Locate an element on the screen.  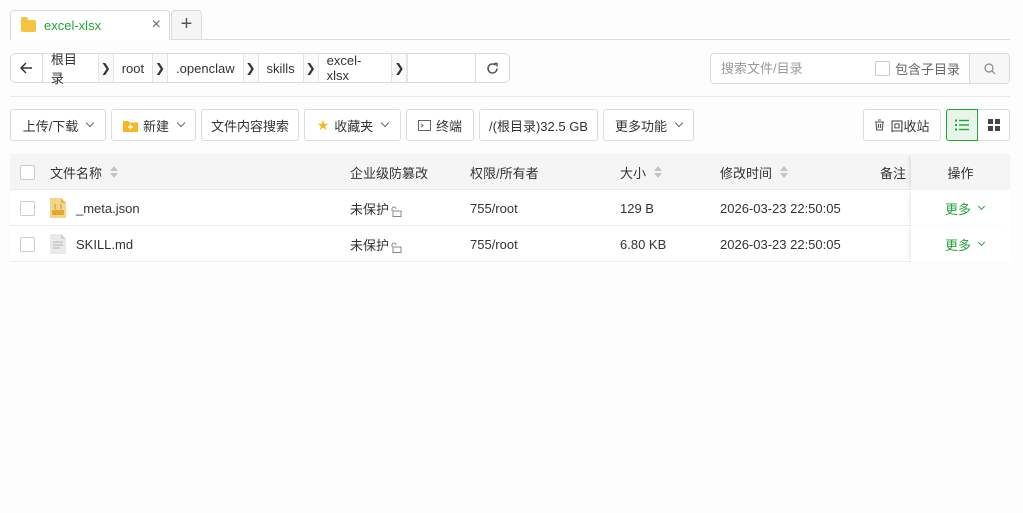
select-all-cell is located at coordinates (30, 172).